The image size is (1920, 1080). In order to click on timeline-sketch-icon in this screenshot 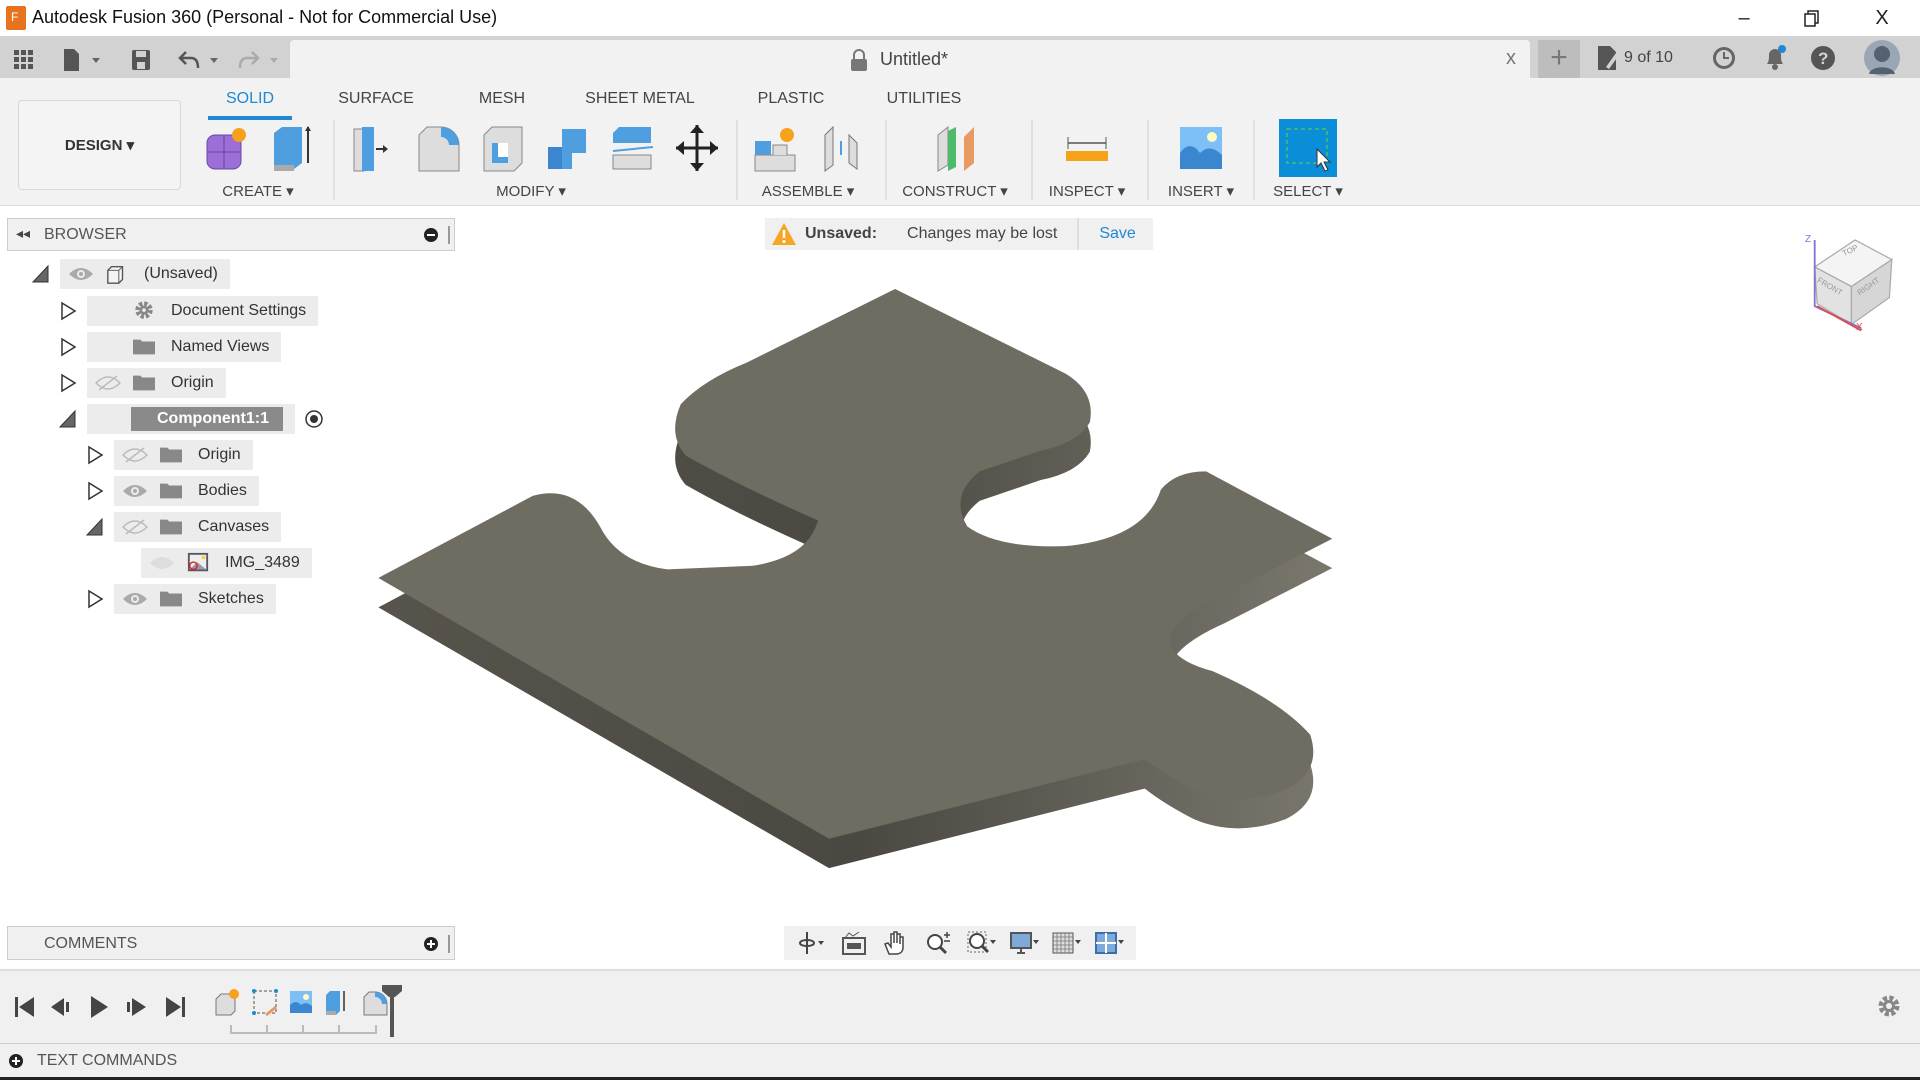, I will do `click(265, 1003)`.